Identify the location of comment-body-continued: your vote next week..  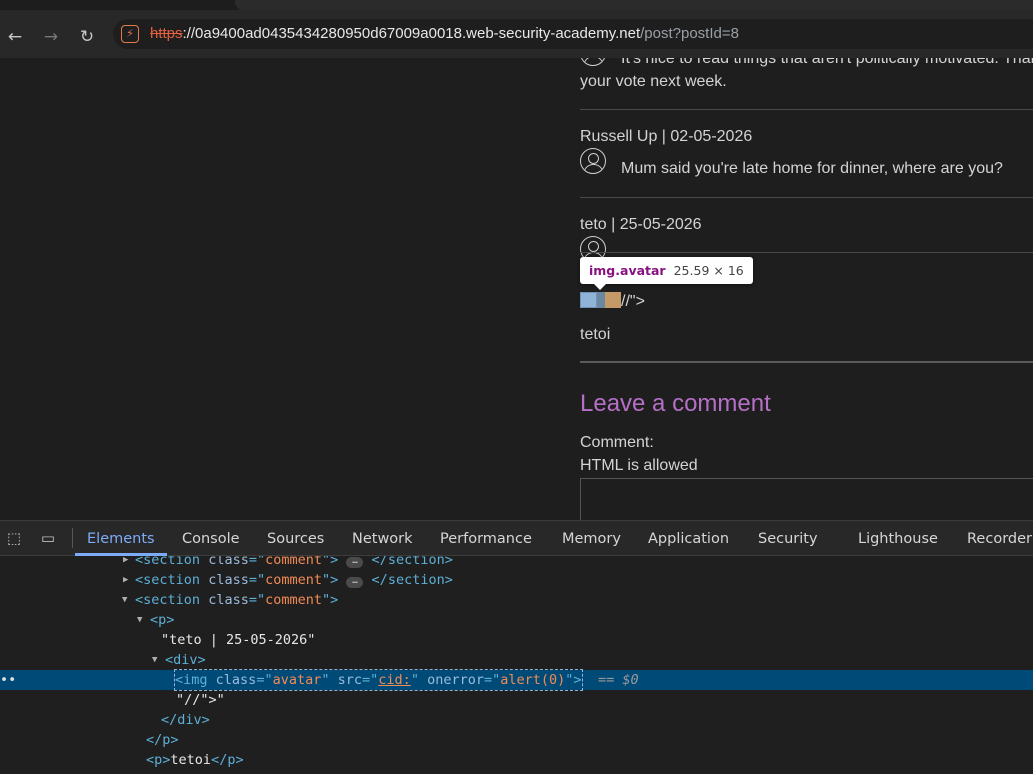
(653, 81).